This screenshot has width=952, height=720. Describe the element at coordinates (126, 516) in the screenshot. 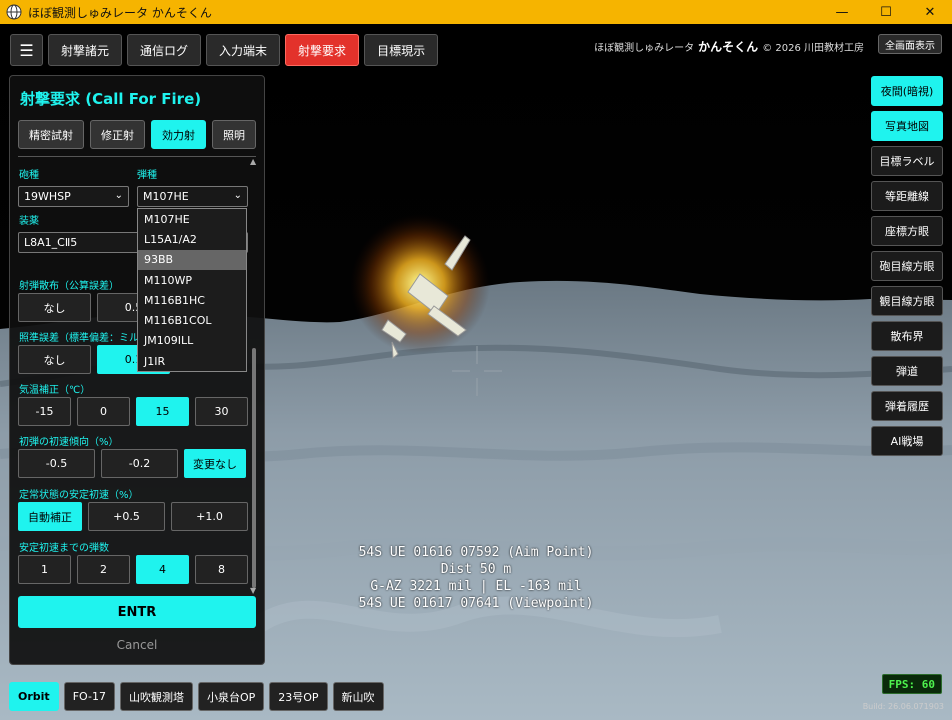

I see `steady-velocity-option: +0.5` at that location.